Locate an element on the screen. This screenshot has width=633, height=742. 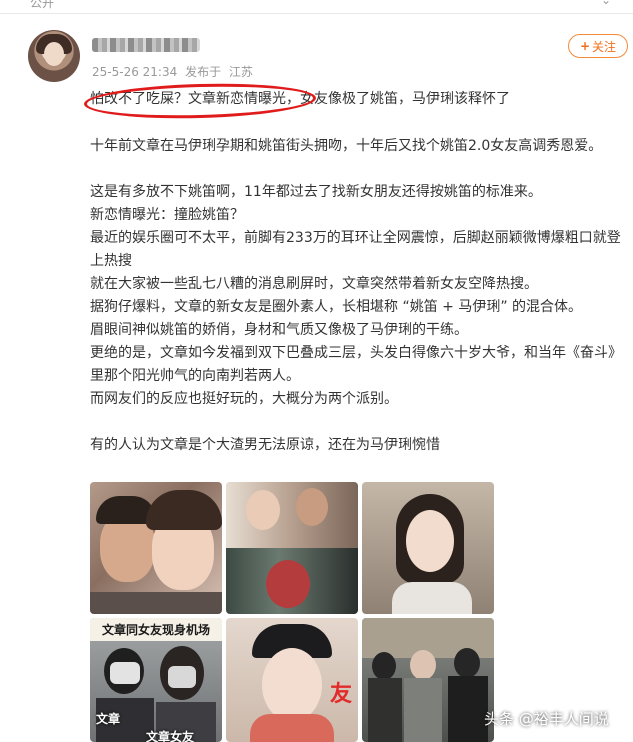
blurred-username is located at coordinates (146, 45).